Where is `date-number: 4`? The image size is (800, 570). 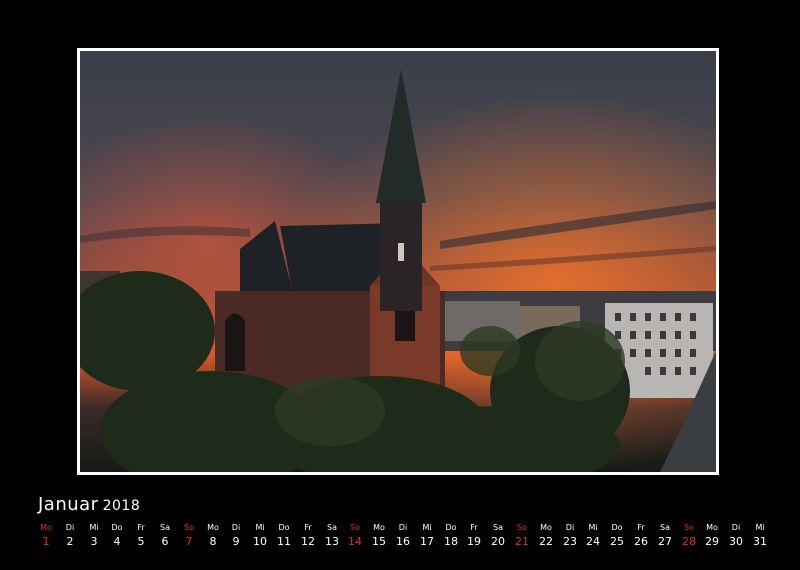
date-number: 4 is located at coordinates (117, 541).